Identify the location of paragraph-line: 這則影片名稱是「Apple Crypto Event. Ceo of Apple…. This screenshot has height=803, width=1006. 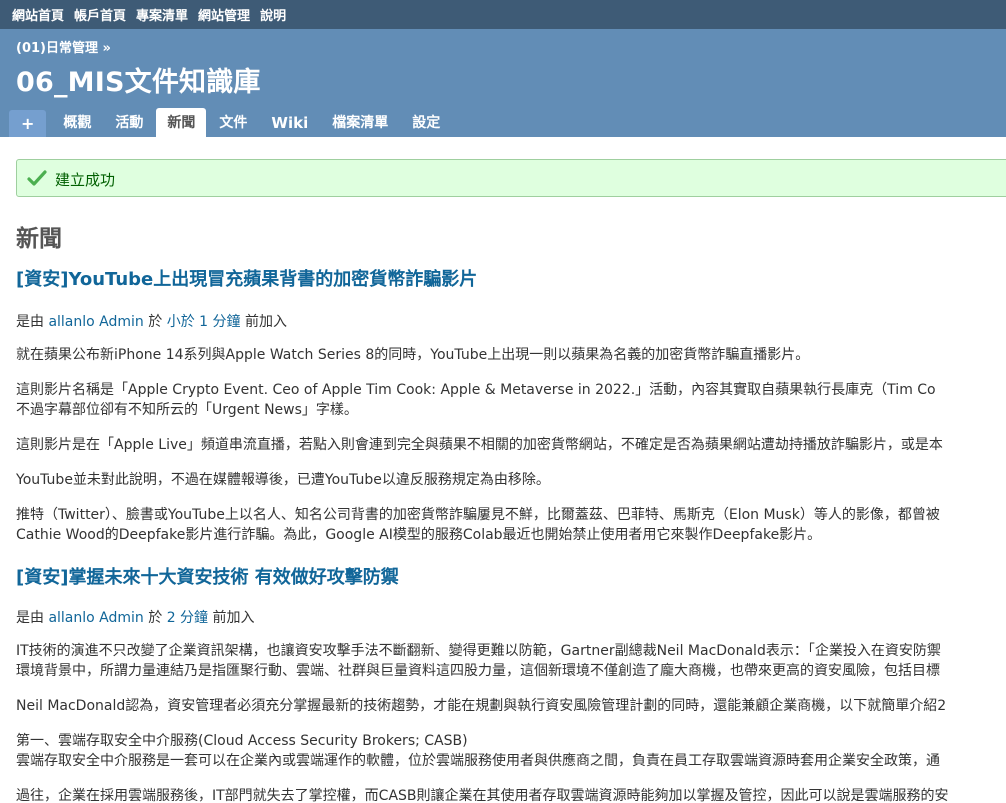
(476, 390).